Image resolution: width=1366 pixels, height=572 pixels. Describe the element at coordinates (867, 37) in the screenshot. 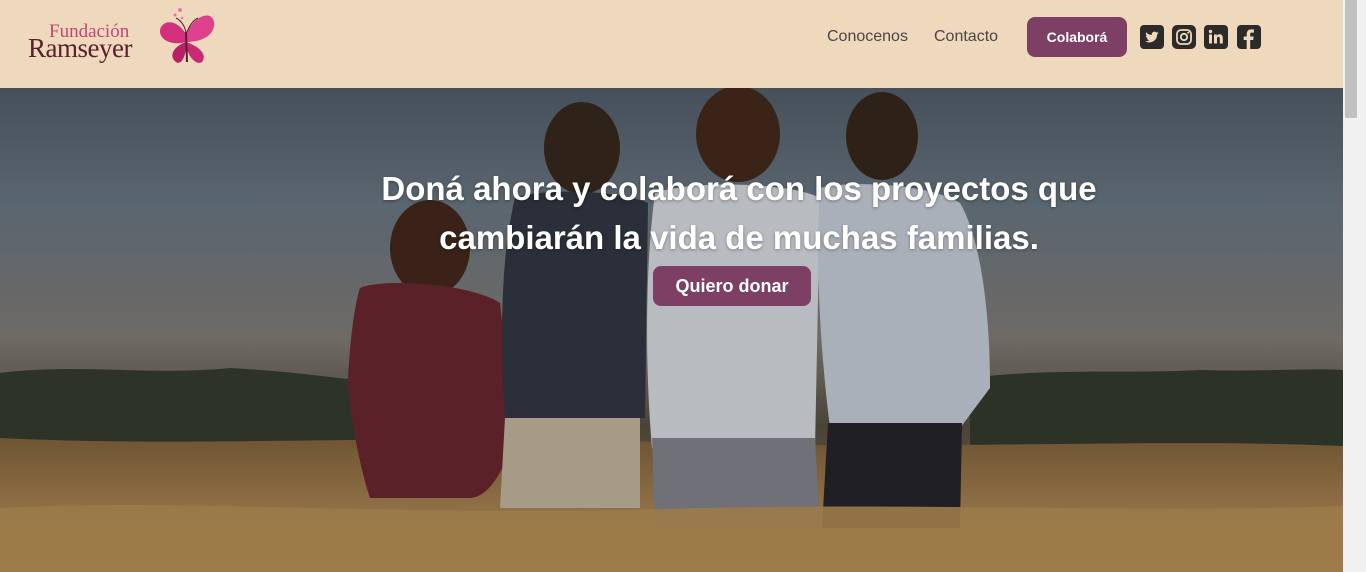

I see `nav-link-conocenos: Conocenos` at that location.